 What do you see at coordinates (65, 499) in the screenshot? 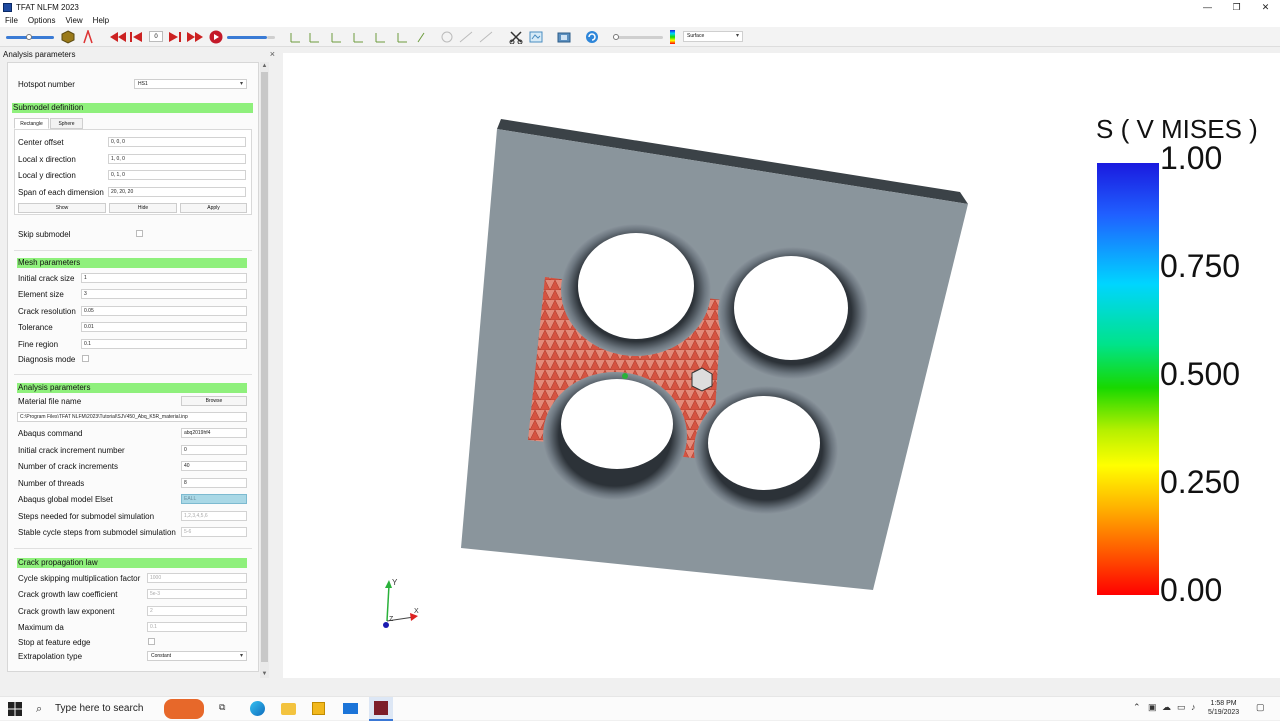
I see `elset-label: Abaqus global model Elset` at bounding box center [65, 499].